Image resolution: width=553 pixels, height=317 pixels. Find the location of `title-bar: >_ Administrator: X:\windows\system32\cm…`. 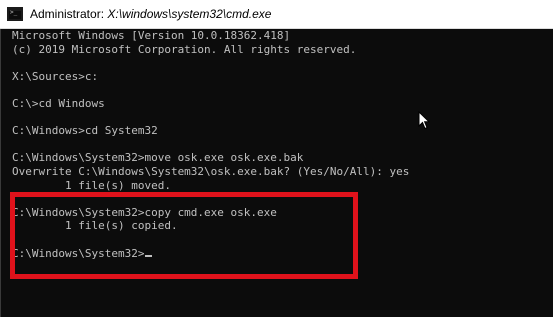

title-bar: >_ Administrator: X:\windows\system32\cm… is located at coordinates (276, 14).